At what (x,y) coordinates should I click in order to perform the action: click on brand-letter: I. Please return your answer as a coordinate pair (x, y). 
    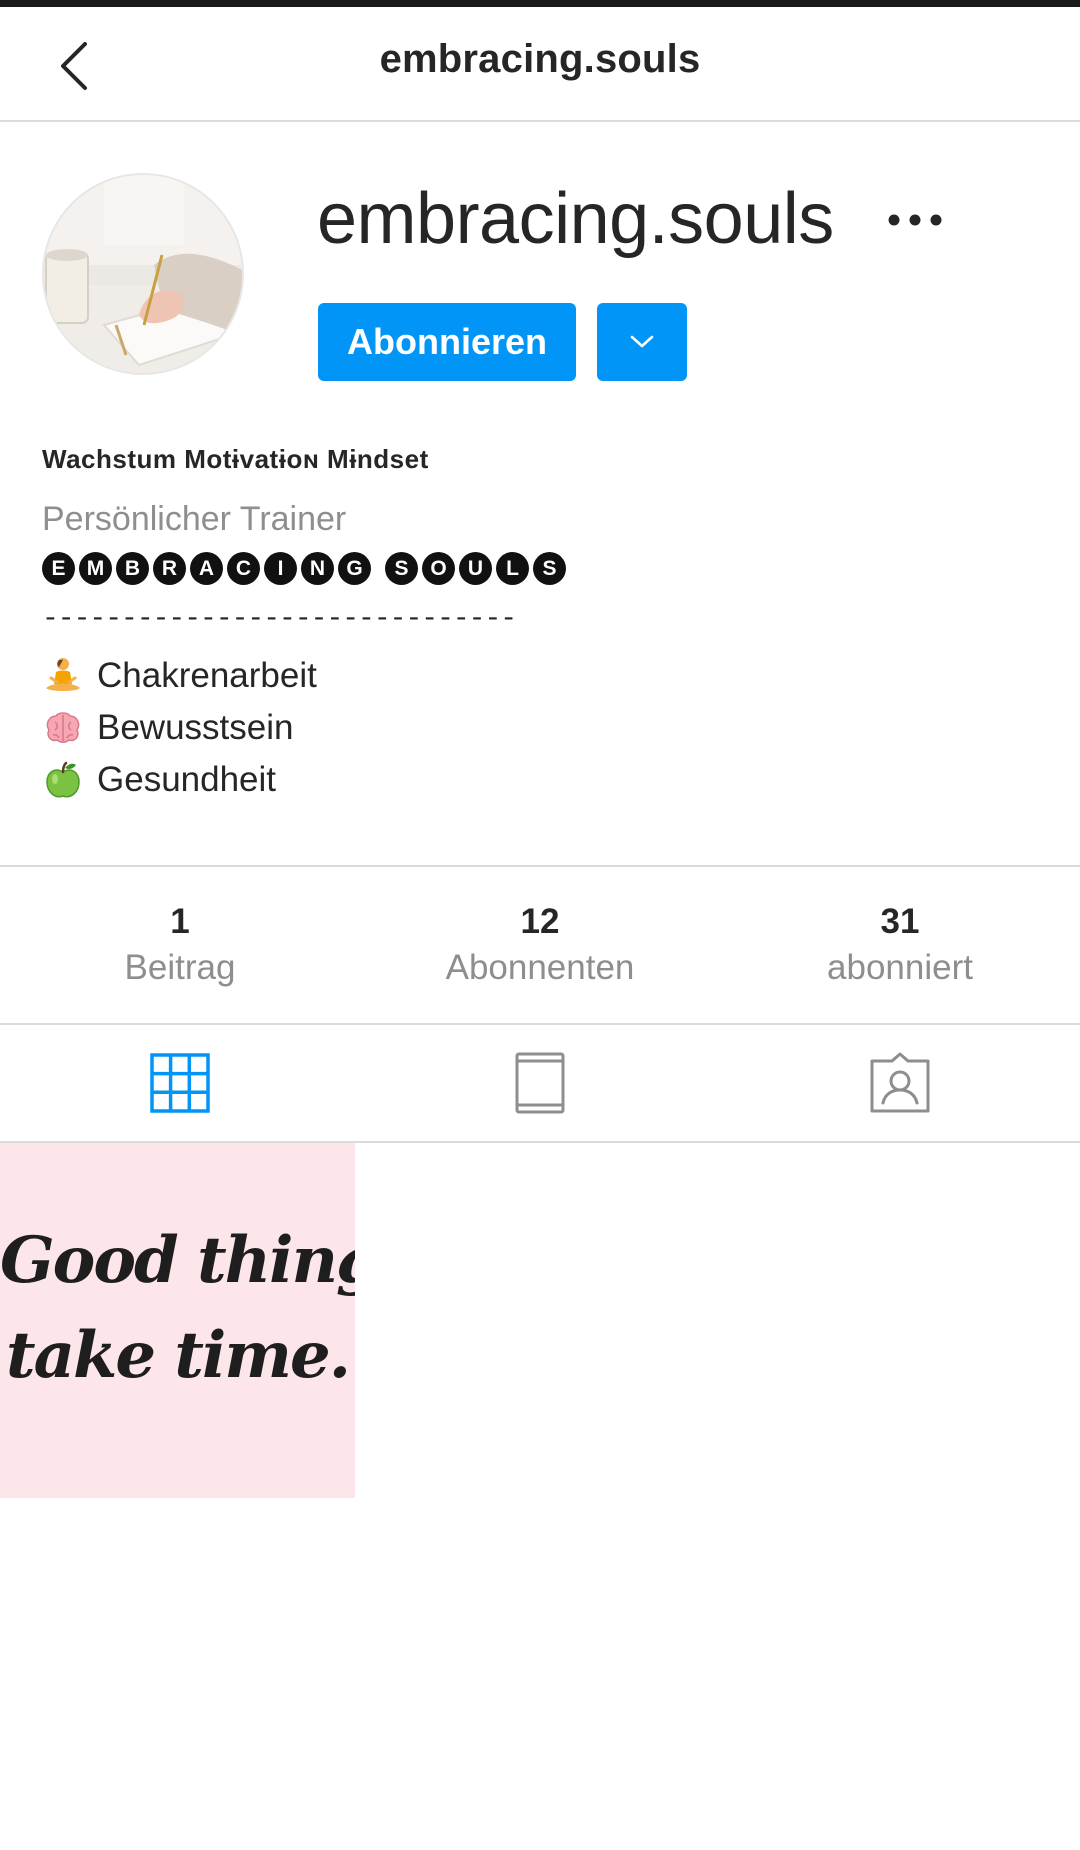
    Looking at the image, I should click on (280, 568).